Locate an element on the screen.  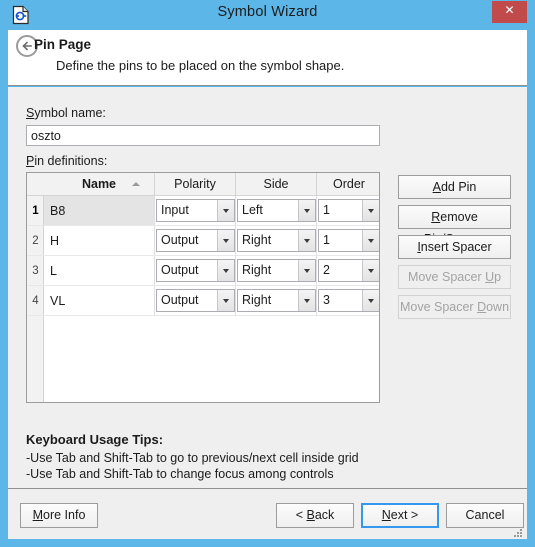
cell-polarity: Input is located at coordinates (195, 211).